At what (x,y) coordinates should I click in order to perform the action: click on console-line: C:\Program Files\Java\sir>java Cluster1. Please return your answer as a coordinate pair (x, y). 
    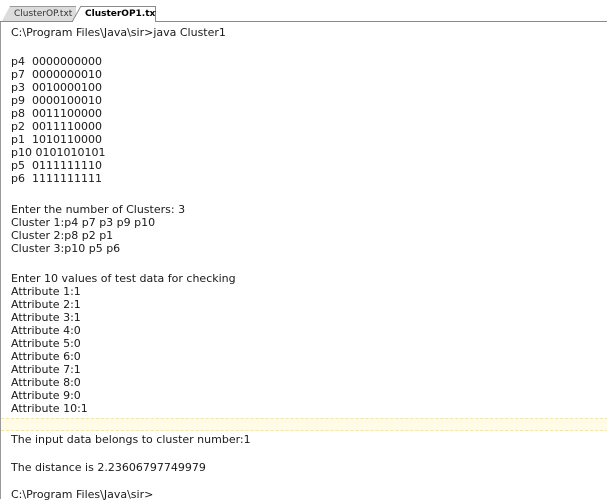
    Looking at the image, I should click on (118, 32).